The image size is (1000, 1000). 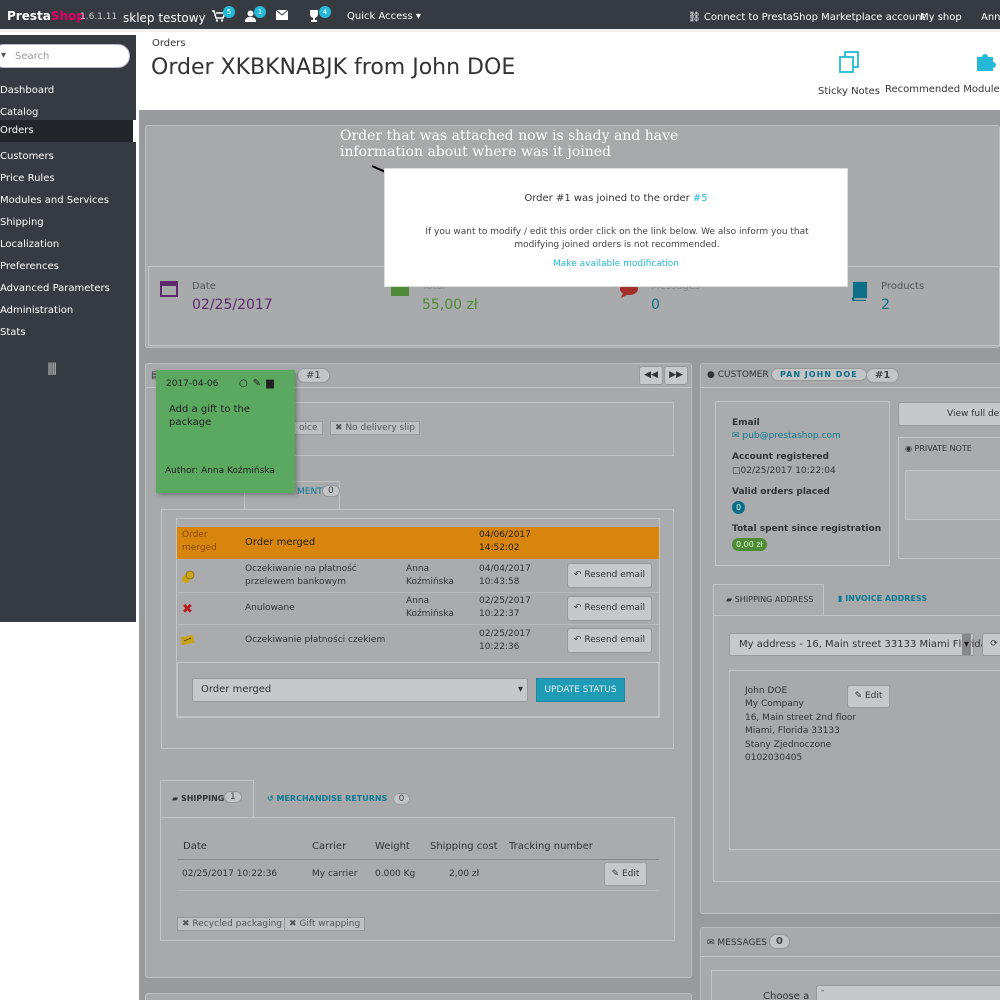 What do you see at coordinates (784, 471) in the screenshot?
I see `account-registered-value: ▢02/25/2017 10:22:04` at bounding box center [784, 471].